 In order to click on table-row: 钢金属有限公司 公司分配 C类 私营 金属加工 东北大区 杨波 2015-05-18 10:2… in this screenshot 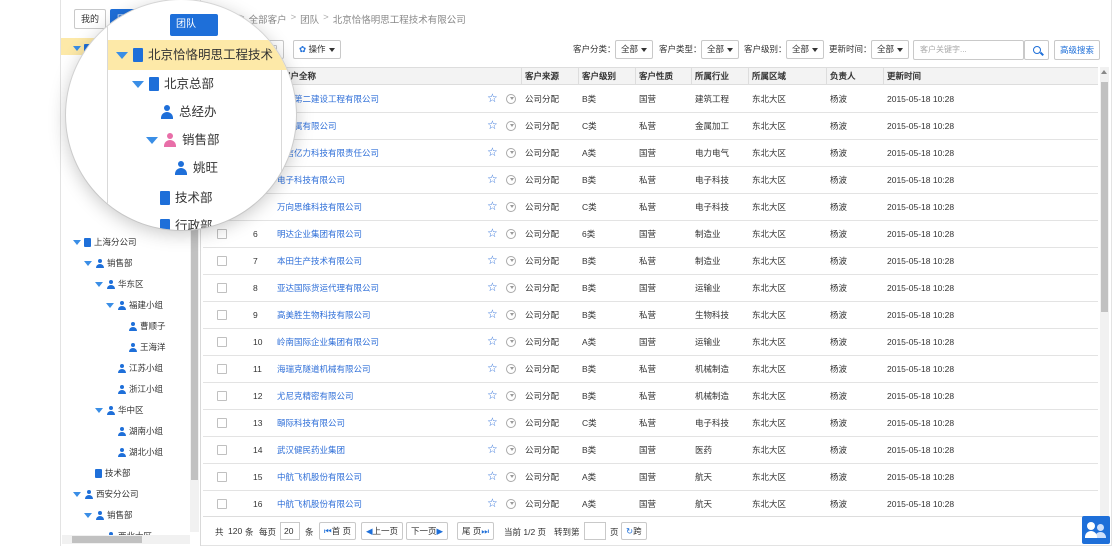, I will do `click(650, 126)`.